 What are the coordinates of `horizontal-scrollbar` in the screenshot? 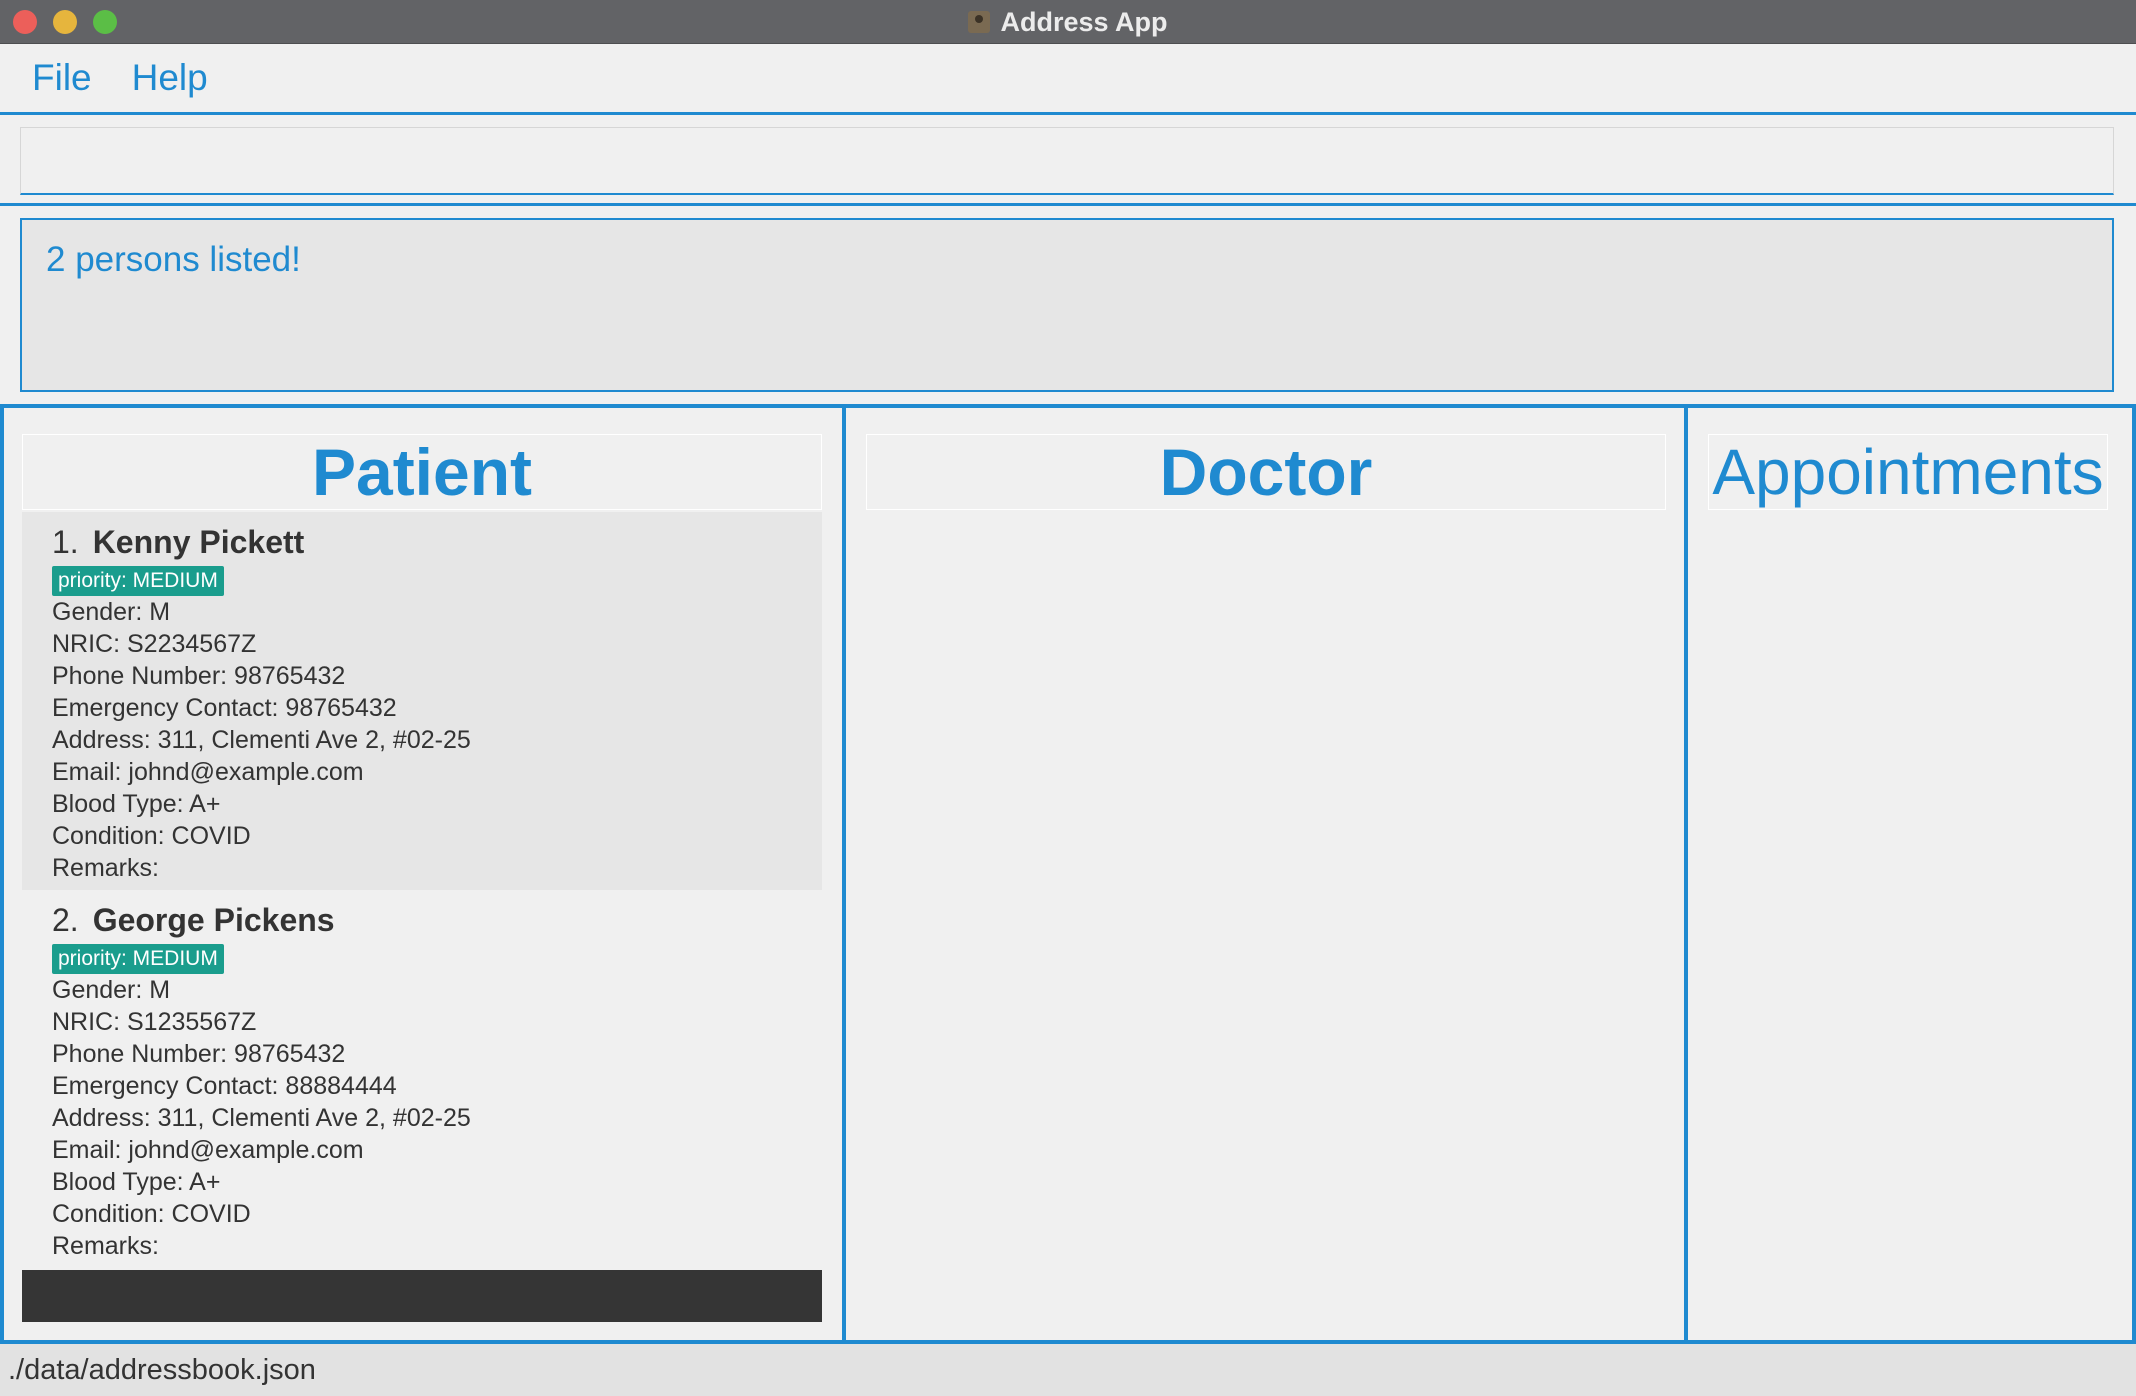 It's located at (422, 1296).